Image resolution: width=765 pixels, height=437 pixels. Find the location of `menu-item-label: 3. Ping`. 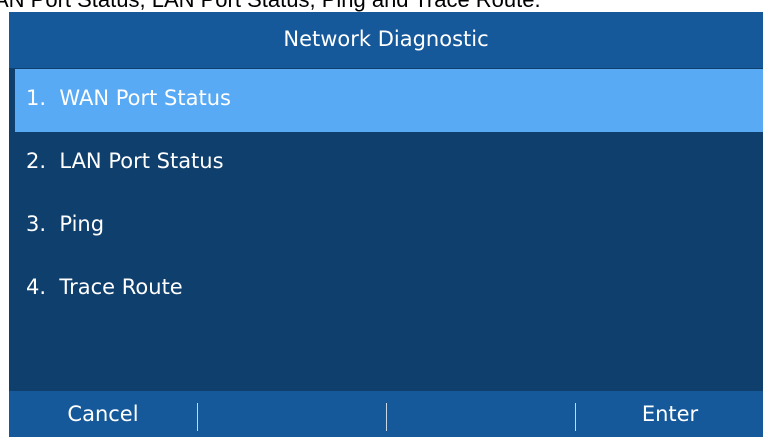

menu-item-label: 3. Ping is located at coordinates (65, 224).